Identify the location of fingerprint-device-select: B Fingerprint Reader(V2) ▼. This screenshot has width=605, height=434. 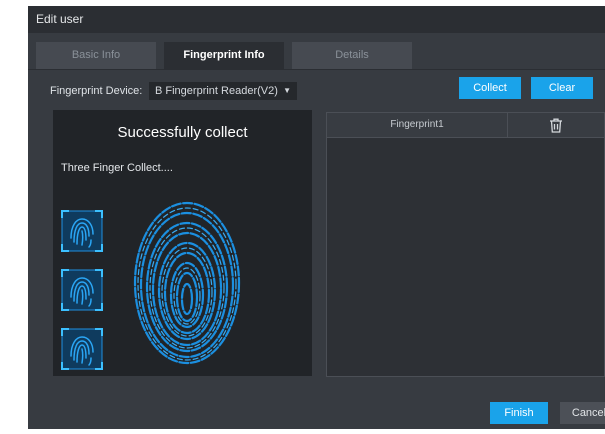
(223, 91).